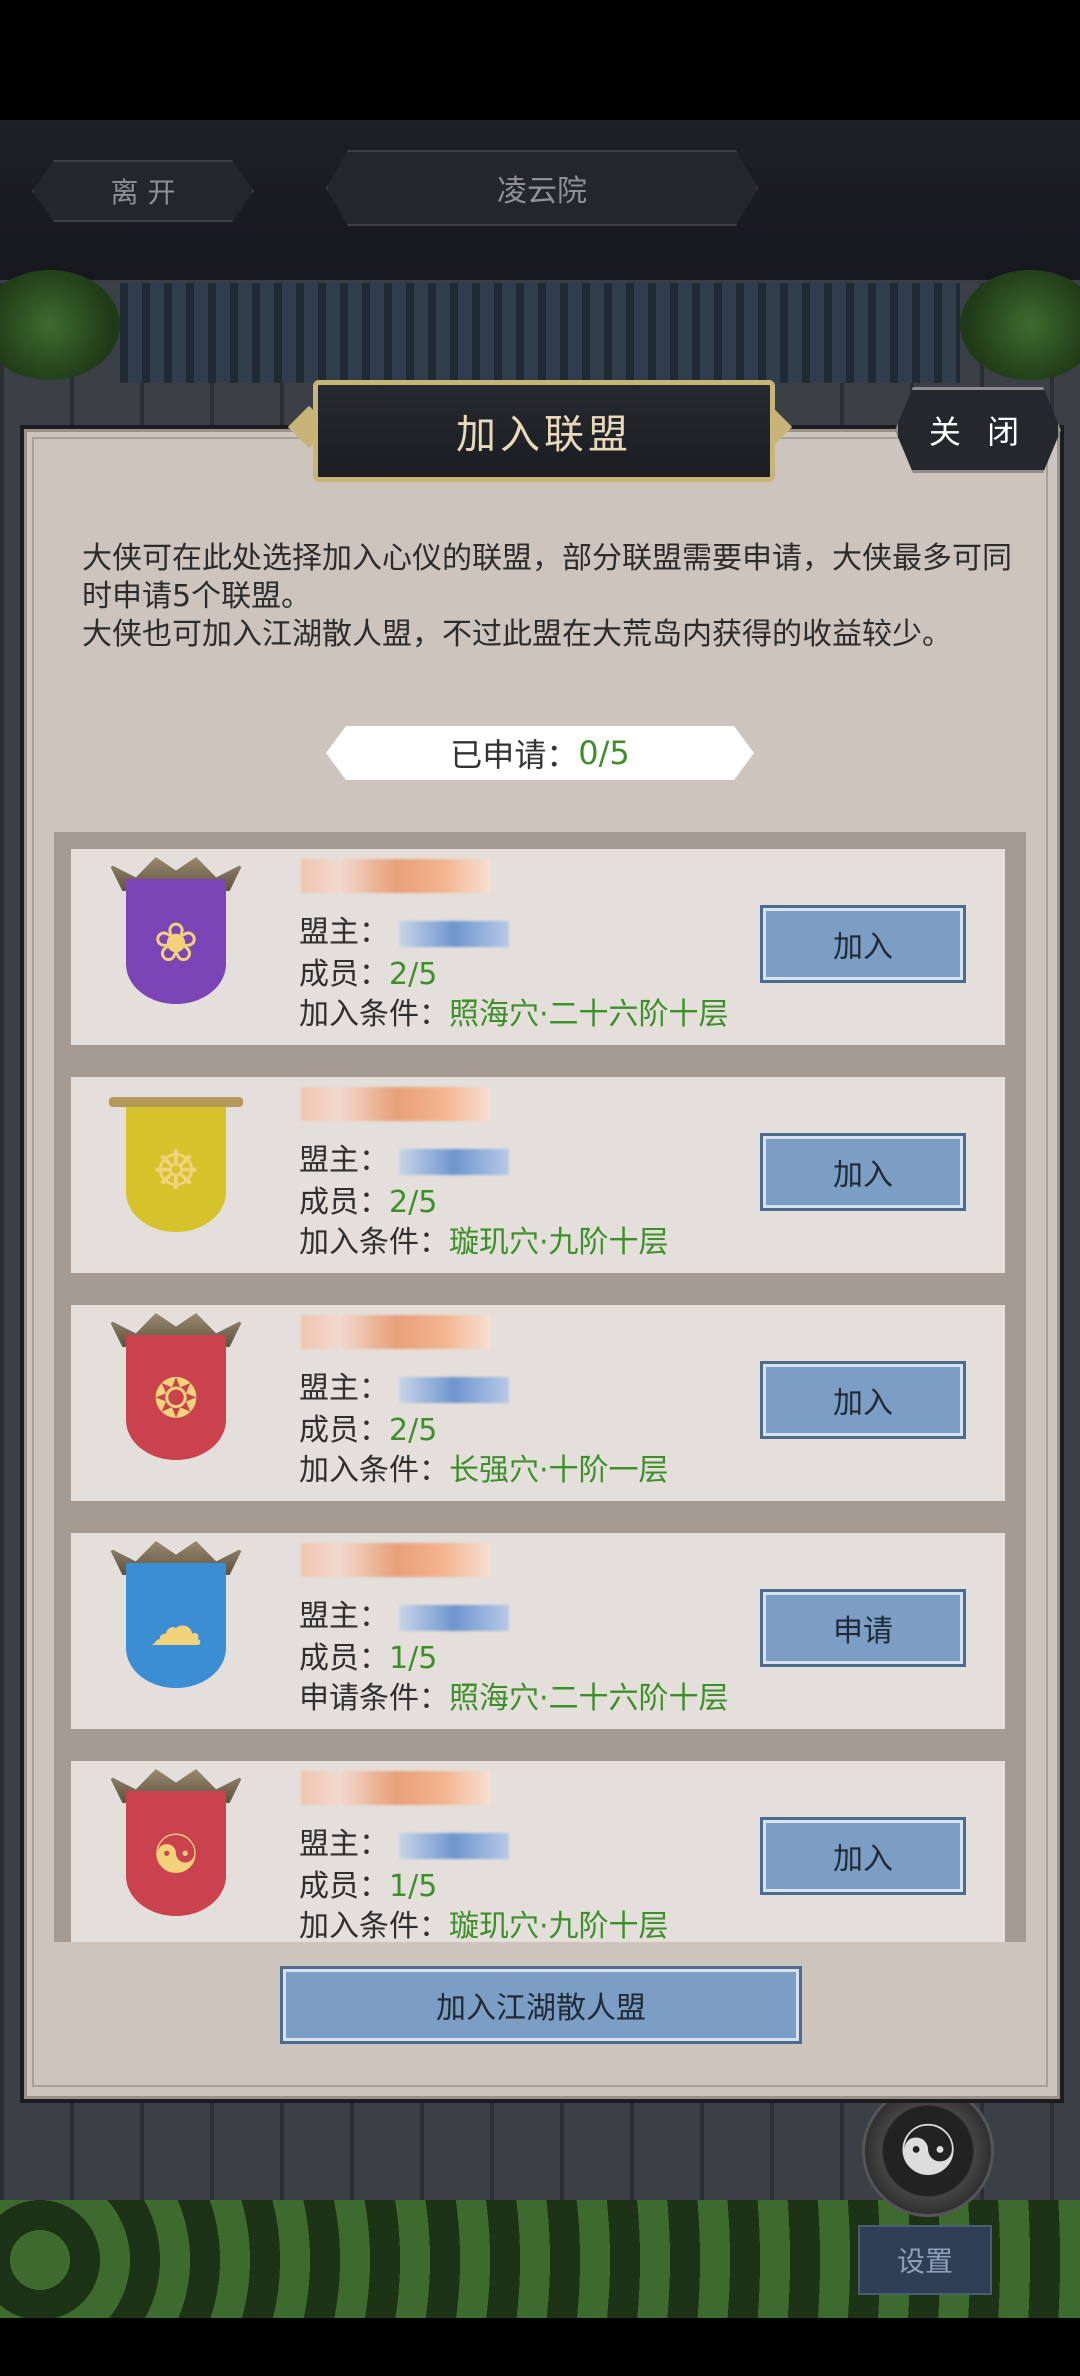 The width and height of the screenshot is (1080, 2376). Describe the element at coordinates (143, 191) in the screenshot. I see `leave-button: 离 开` at that location.